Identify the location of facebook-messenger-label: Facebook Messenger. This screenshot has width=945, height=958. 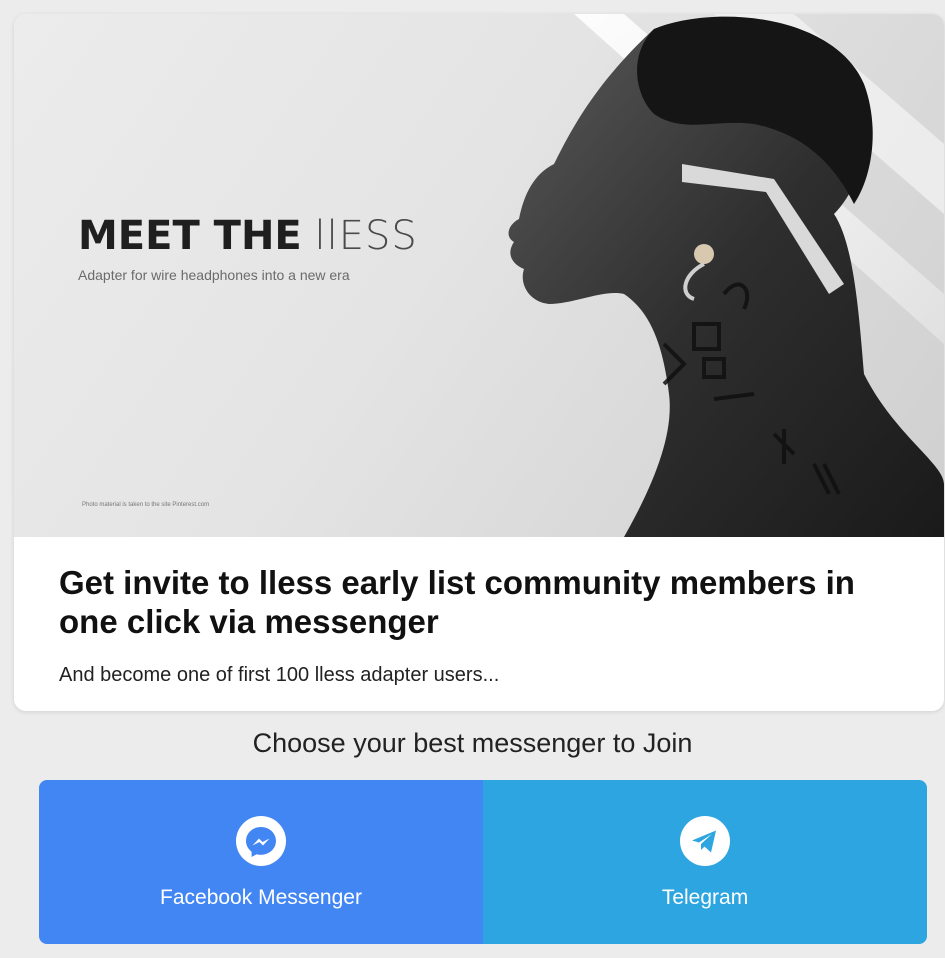
(261, 897).